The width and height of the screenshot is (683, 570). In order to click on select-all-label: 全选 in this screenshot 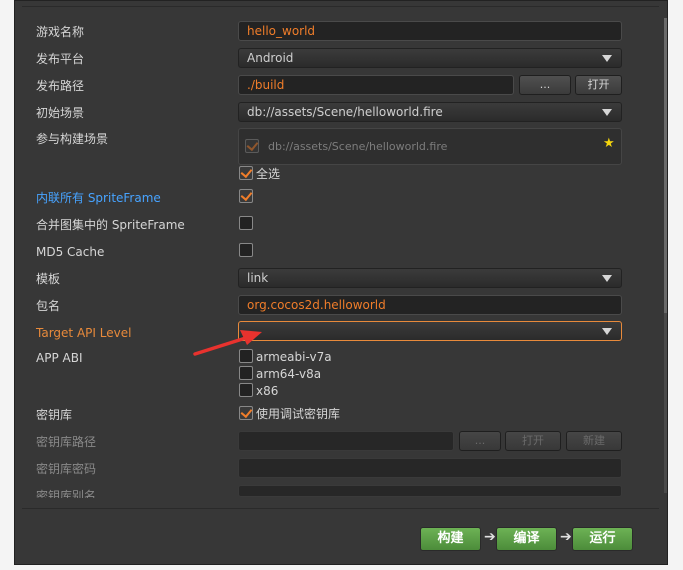, I will do `click(268, 174)`.